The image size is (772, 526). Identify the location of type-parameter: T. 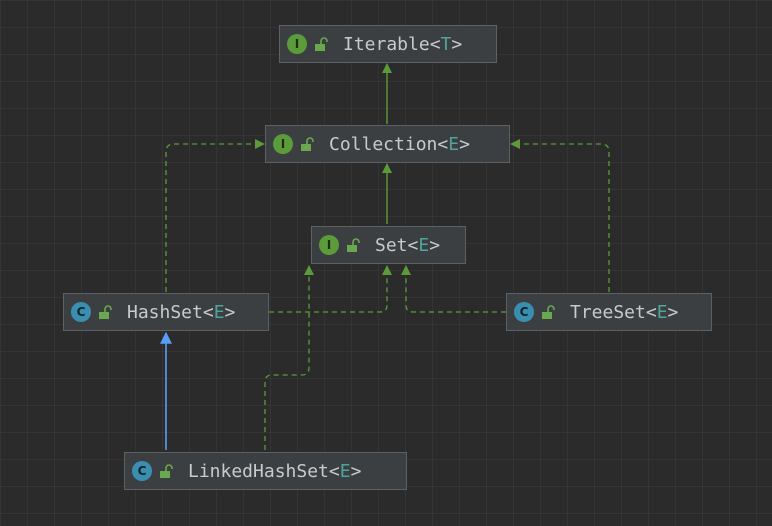
(446, 44).